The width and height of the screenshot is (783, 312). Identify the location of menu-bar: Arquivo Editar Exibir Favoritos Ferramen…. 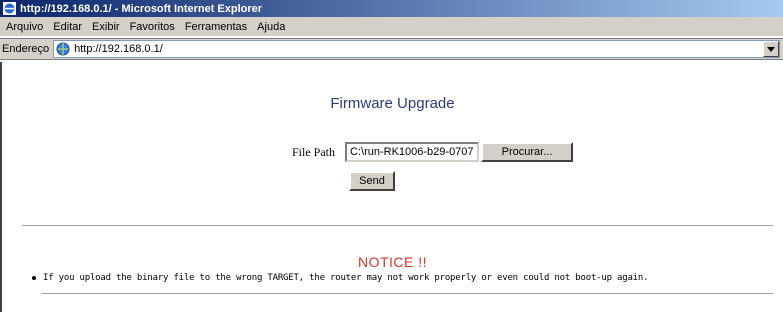
(391, 27).